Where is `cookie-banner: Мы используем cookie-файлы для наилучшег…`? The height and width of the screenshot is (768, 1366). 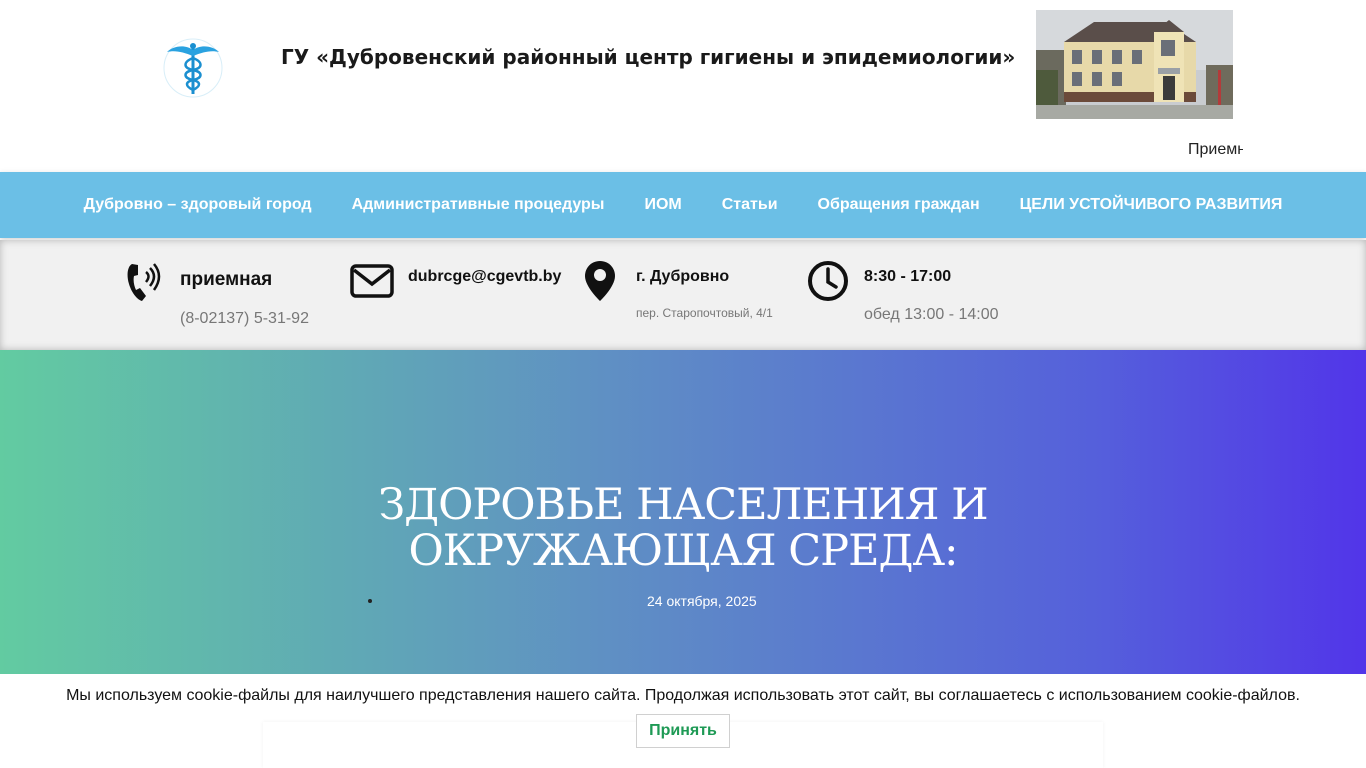
cookie-banner: Мы используем cookie-файлы для наилучшег… is located at coordinates (683, 721).